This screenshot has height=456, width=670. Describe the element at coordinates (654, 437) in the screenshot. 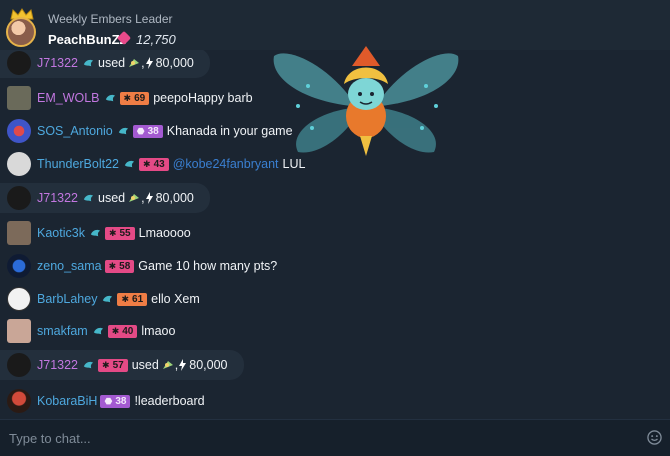

I see `emoji-icon` at that location.